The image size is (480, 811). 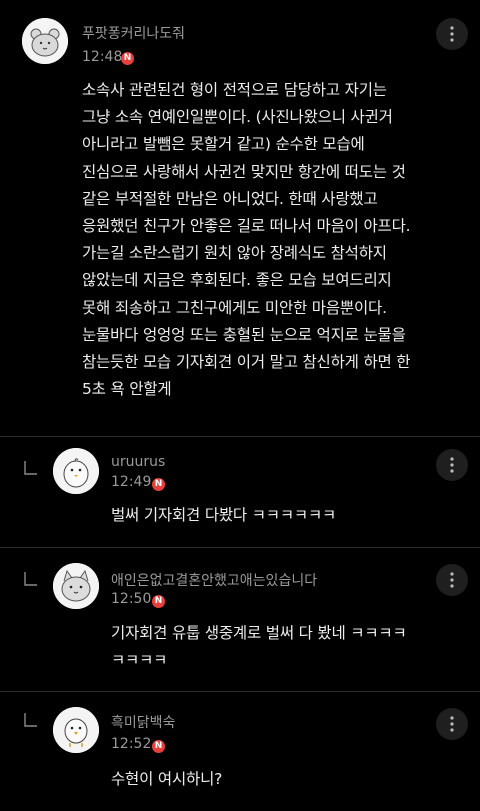 What do you see at coordinates (259, 647) in the screenshot?
I see `comment-text: 기자회견 유툽 생중계로 벌써 다 봤네 ㅋㅋㅋㅋ ㅋㅋㅋㅋ` at bounding box center [259, 647].